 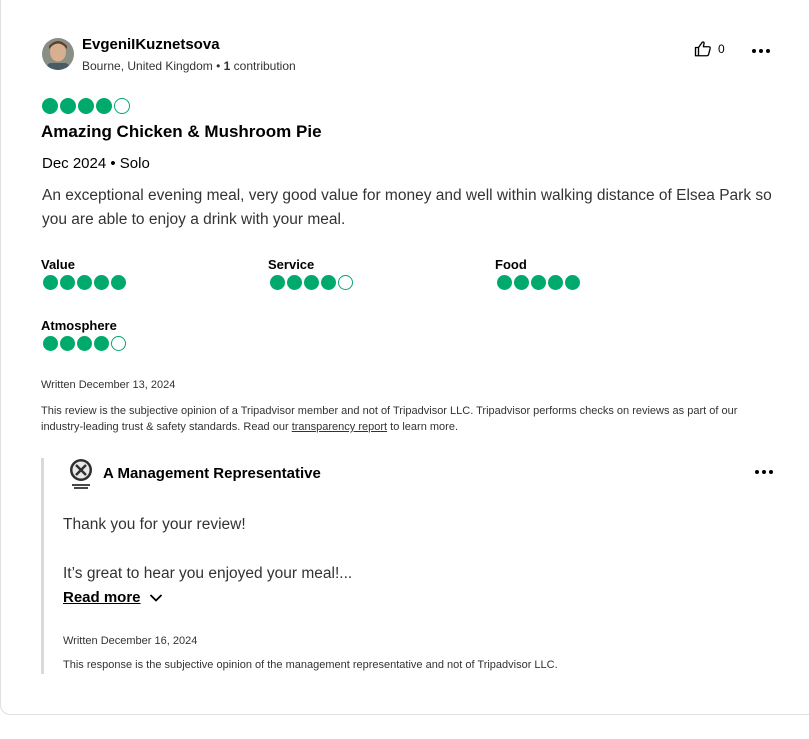 I want to click on review-title: Amazing Chicken & Mushroom Pie, so click(x=181, y=132).